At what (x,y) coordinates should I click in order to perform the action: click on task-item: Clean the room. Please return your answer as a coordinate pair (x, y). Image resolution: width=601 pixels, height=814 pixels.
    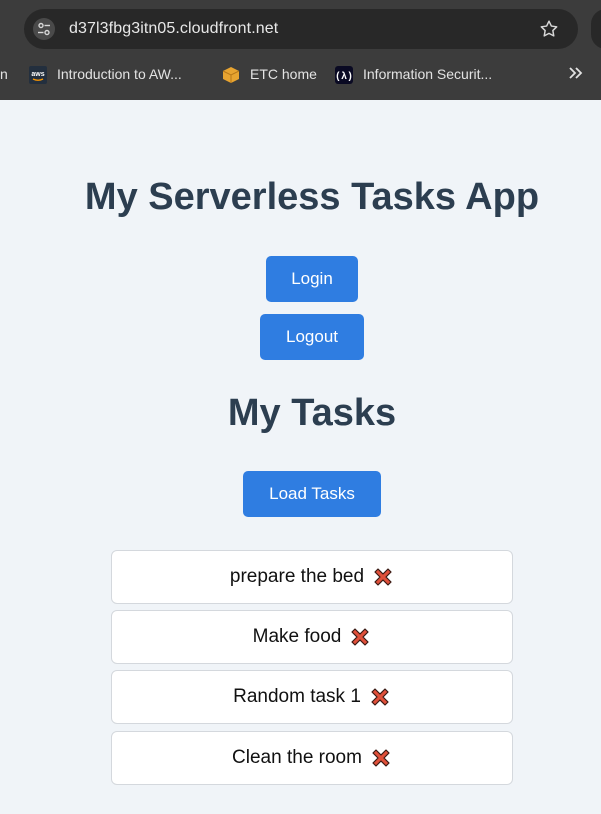
    Looking at the image, I should click on (312, 758).